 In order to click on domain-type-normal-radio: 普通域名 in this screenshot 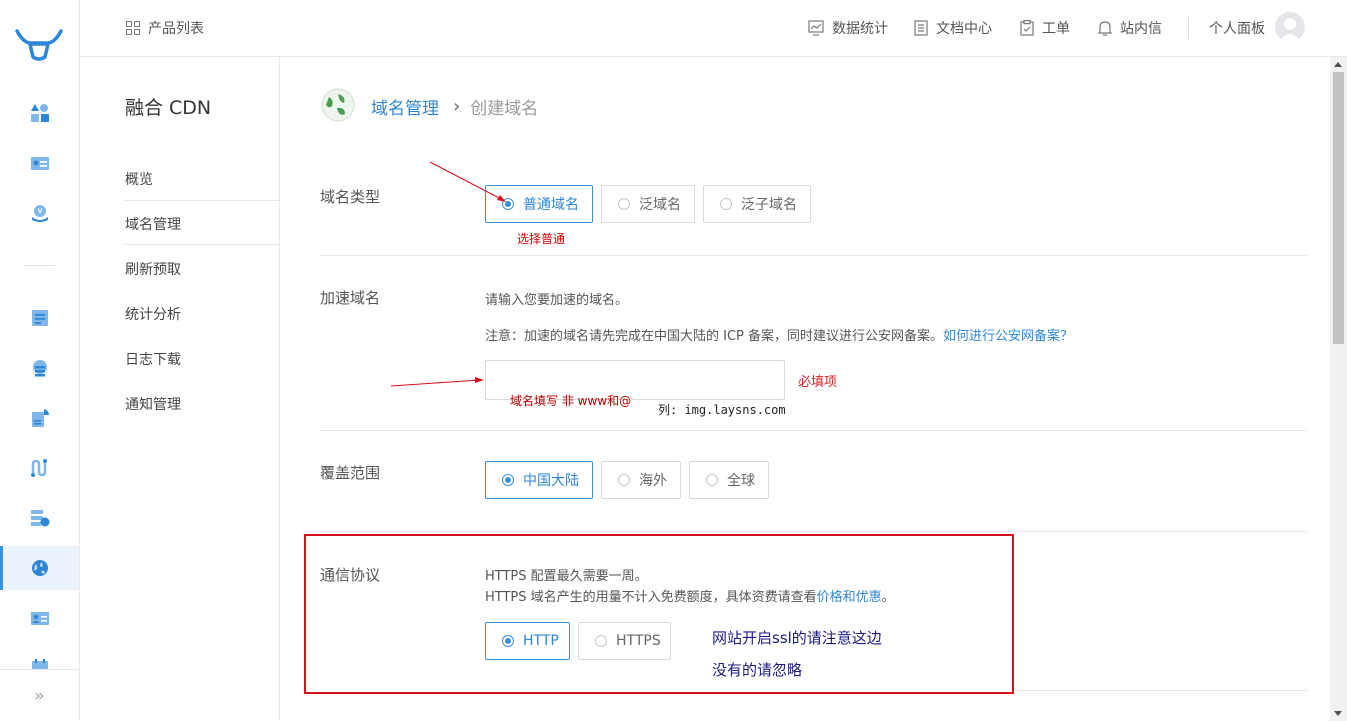, I will do `click(539, 204)`.